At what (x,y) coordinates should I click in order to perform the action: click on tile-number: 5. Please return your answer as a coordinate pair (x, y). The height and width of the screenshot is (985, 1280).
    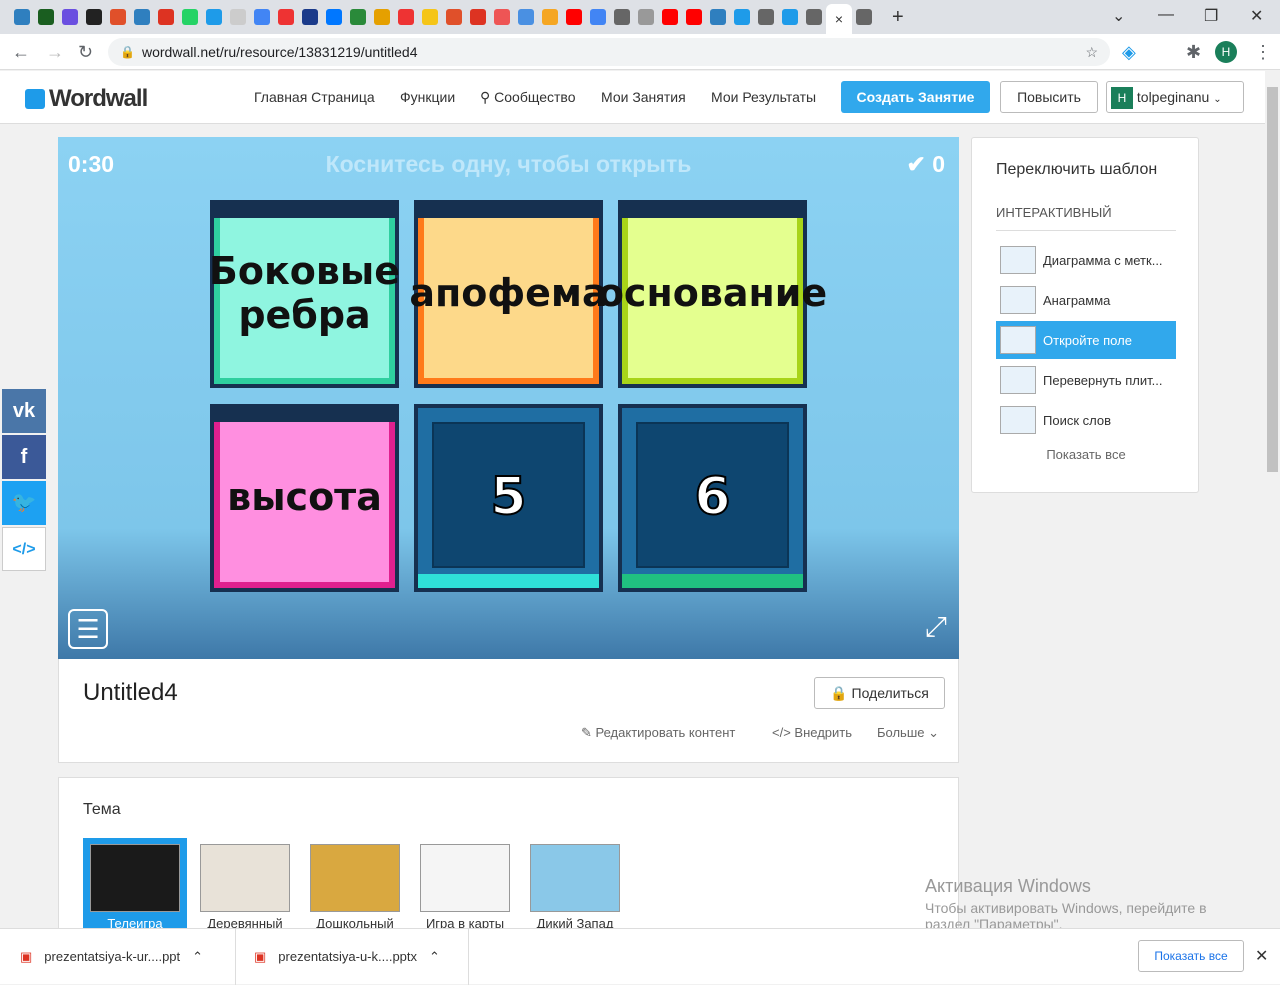
    Looking at the image, I should click on (508, 497).